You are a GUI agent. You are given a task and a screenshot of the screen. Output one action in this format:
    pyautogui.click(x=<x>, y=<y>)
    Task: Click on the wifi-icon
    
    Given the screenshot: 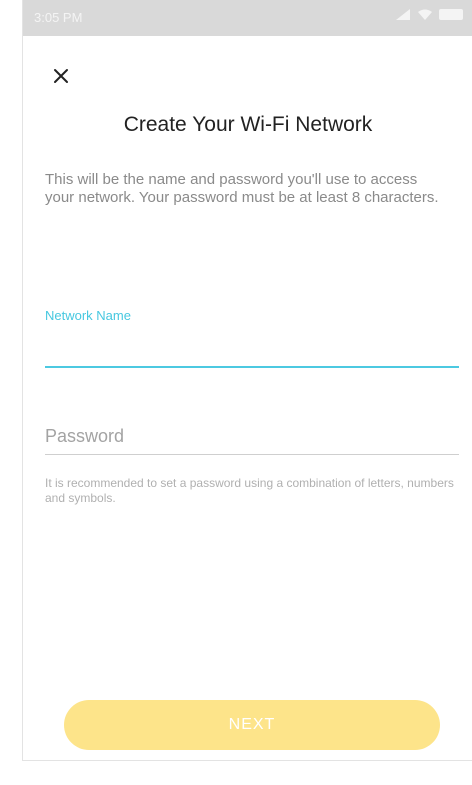 What is the action you would take?
    pyautogui.click(x=425, y=14)
    